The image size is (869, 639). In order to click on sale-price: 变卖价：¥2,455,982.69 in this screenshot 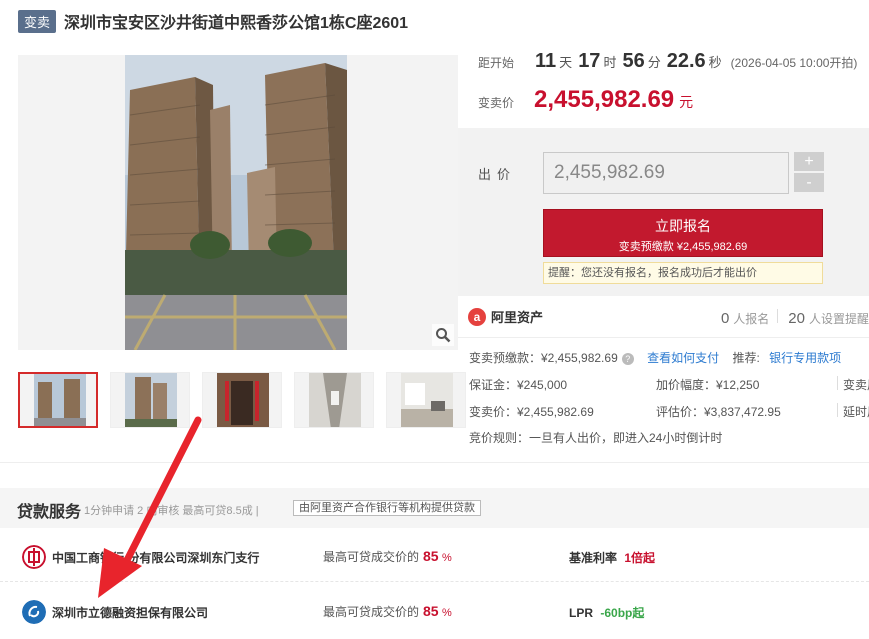, I will do `click(531, 412)`.